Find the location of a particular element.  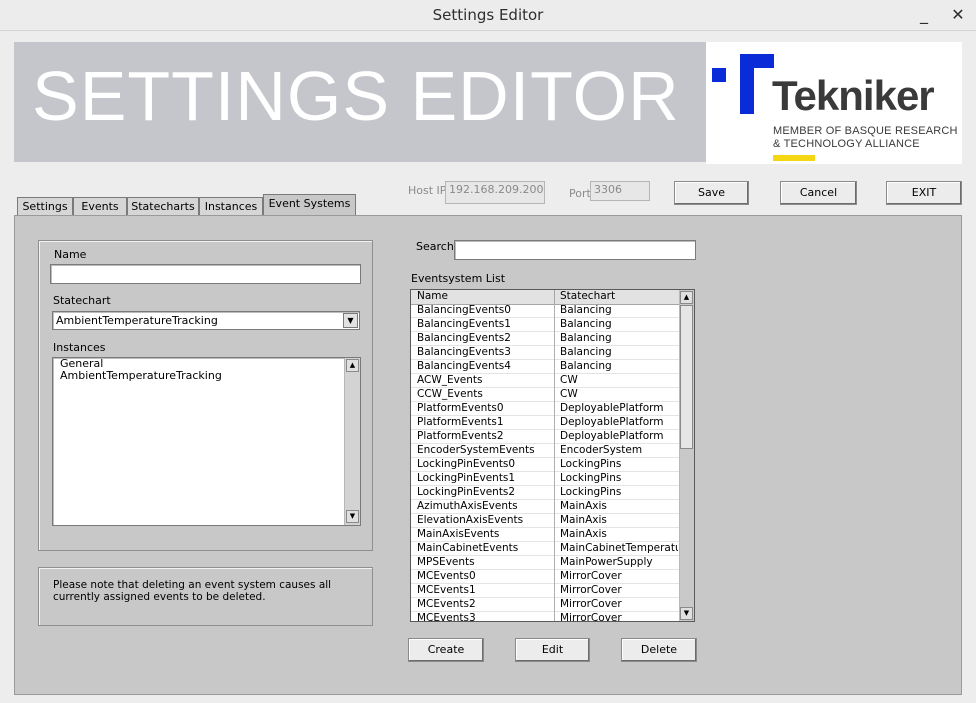

cell-statechart: MainCabinetTemperature is located at coordinates (619, 548).